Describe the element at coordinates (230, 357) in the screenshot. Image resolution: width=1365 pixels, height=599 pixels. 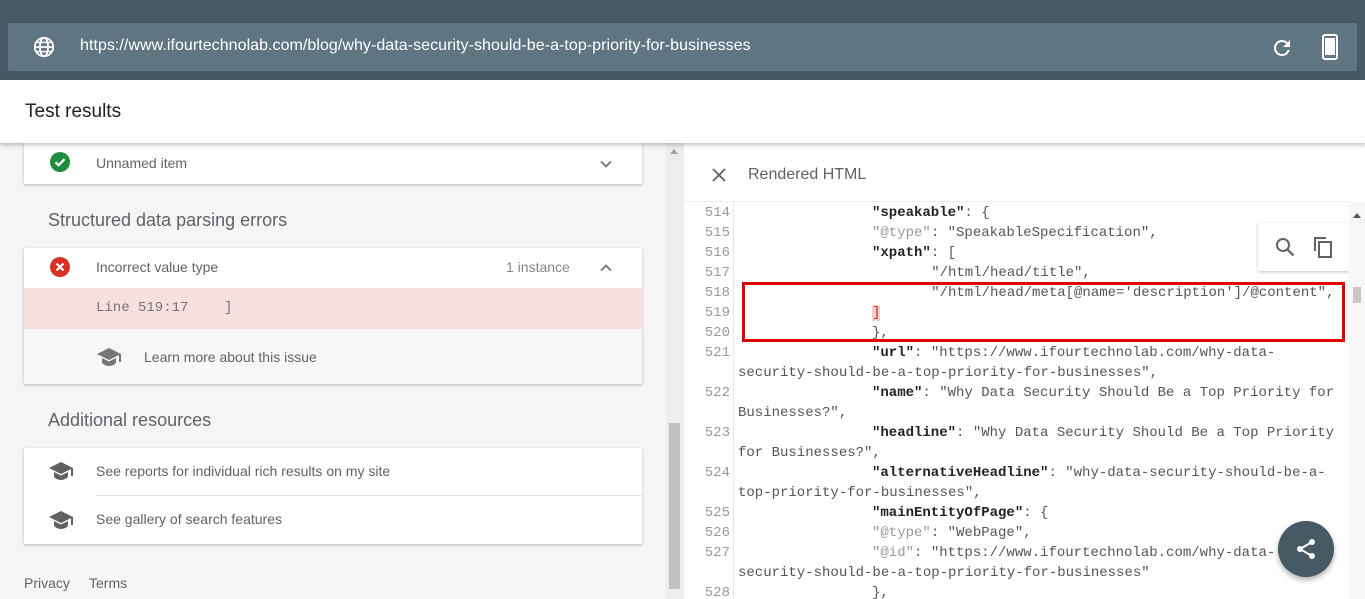
I see `learn-more-link: Learn more about this issue` at that location.